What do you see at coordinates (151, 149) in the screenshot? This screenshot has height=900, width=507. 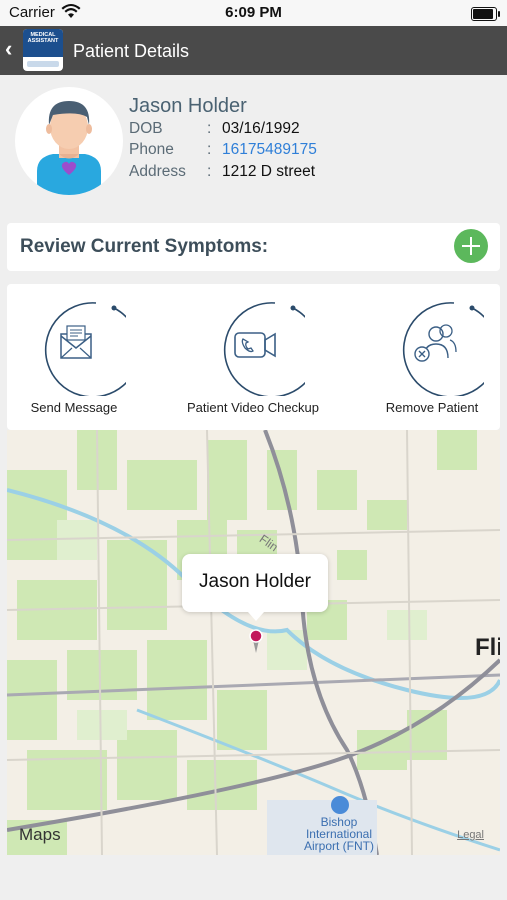 I see `phone-label: Phone` at bounding box center [151, 149].